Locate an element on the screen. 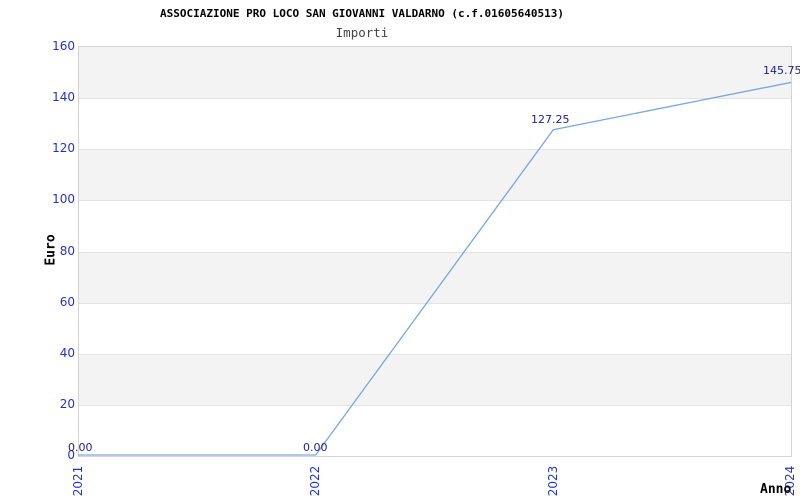 This screenshot has width=800, height=500. y-tick-label: 40 is located at coordinates (67, 352).